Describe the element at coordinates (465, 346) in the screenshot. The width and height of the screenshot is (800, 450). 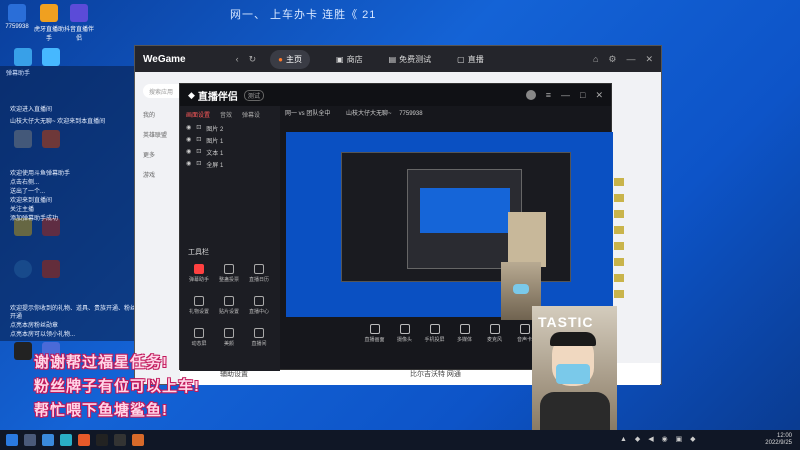
I see `btn-media: 多媒体` at that location.